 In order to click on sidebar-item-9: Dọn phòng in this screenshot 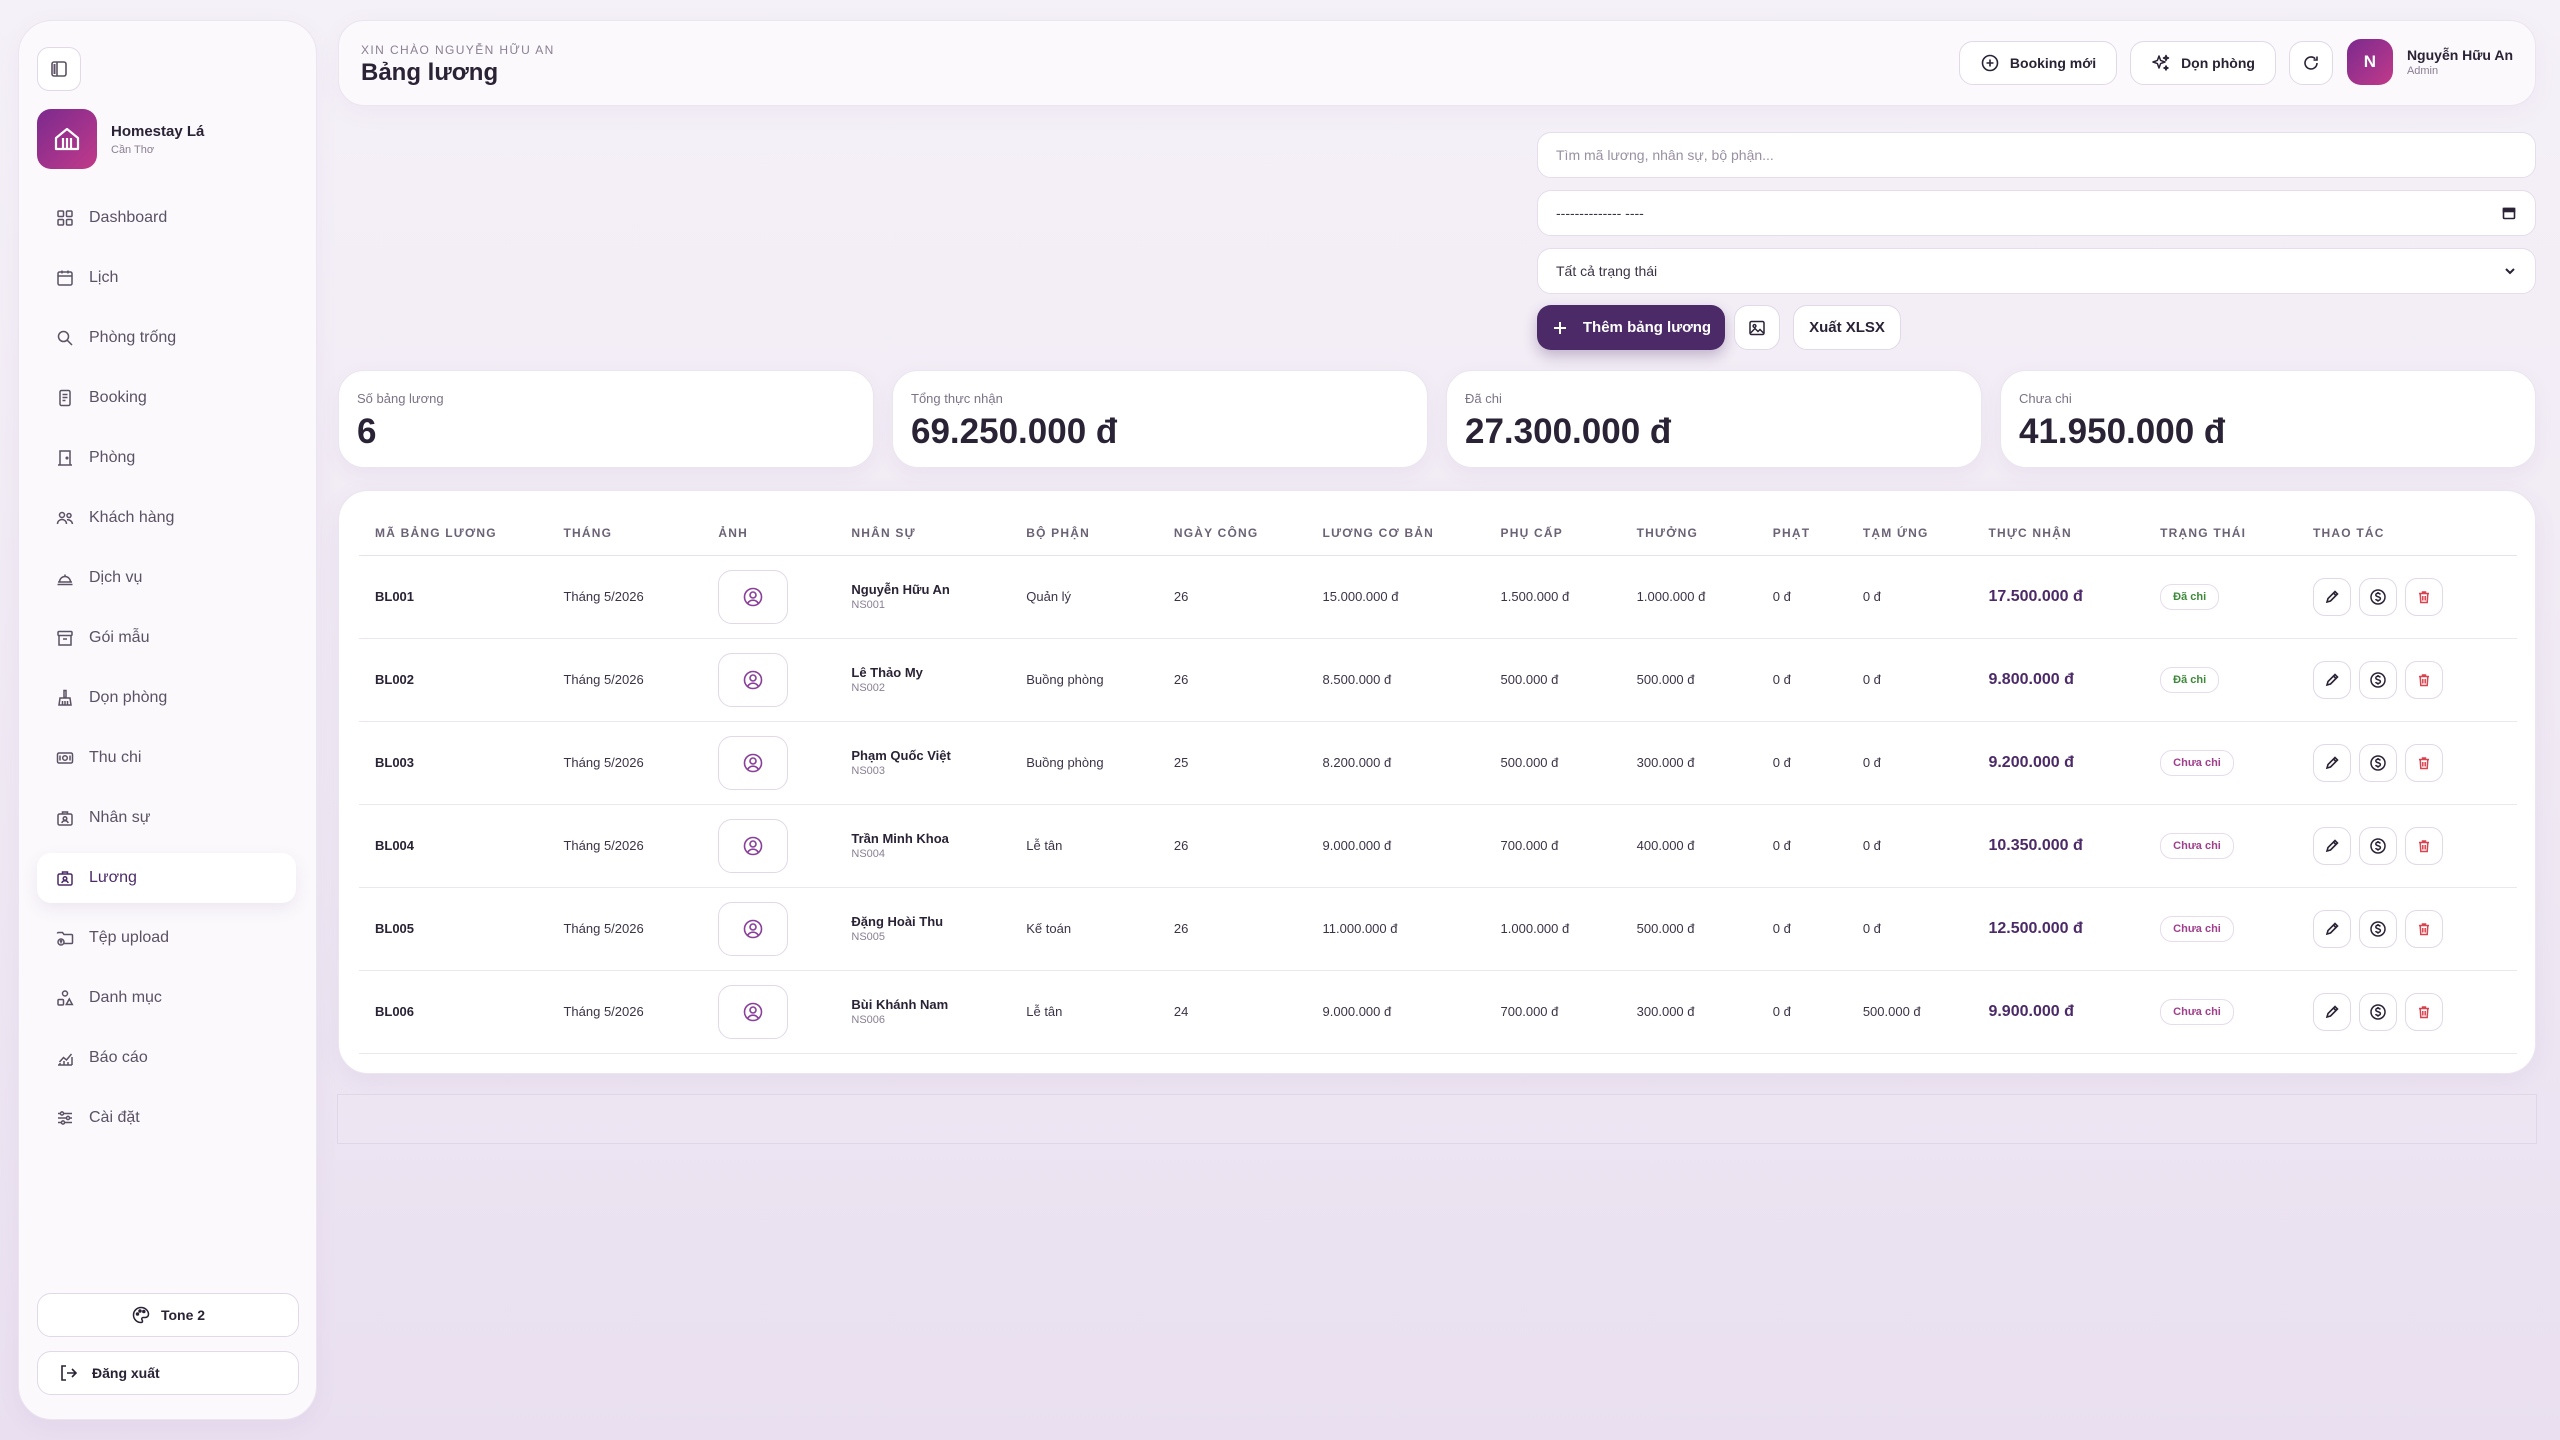, I will do `click(166, 698)`.